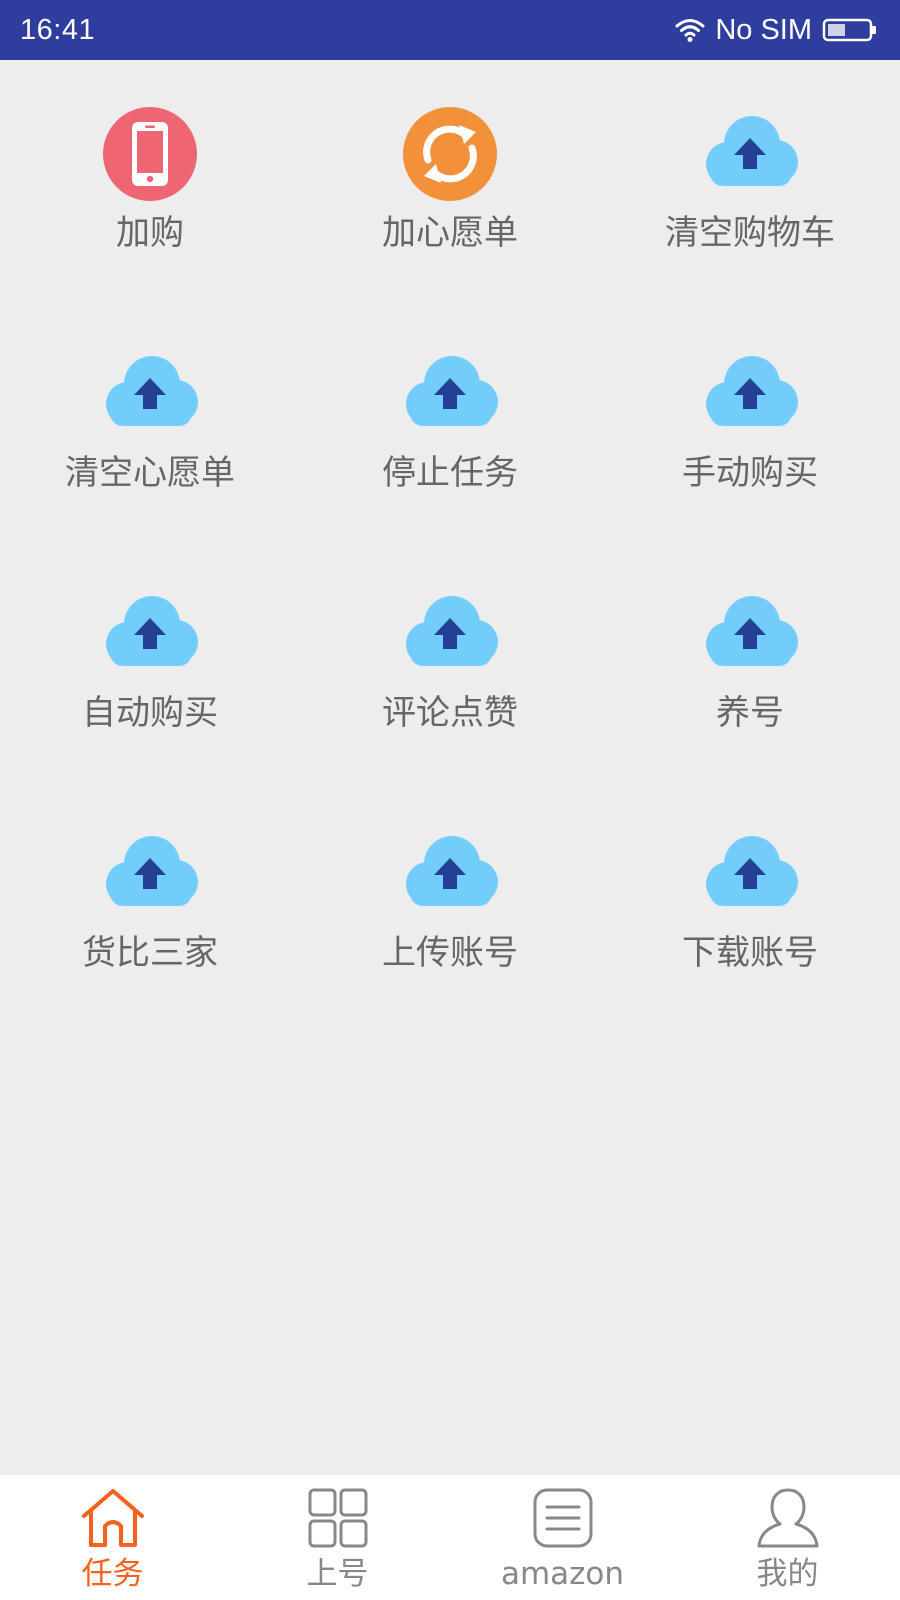  I want to click on battery-icon, so click(850, 30).